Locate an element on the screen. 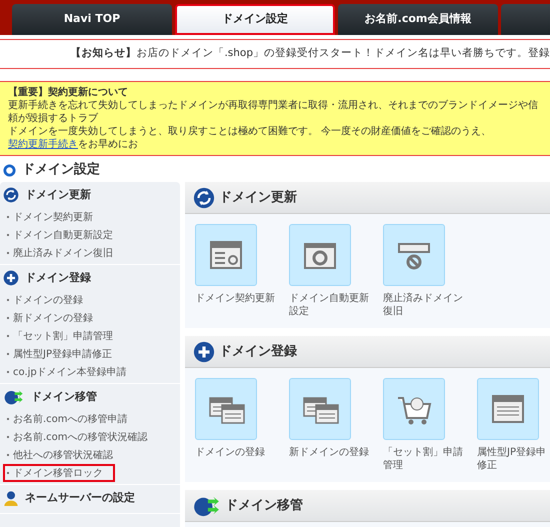 The image size is (550, 527). nav-tab: Navi TOP is located at coordinates (92, 19).